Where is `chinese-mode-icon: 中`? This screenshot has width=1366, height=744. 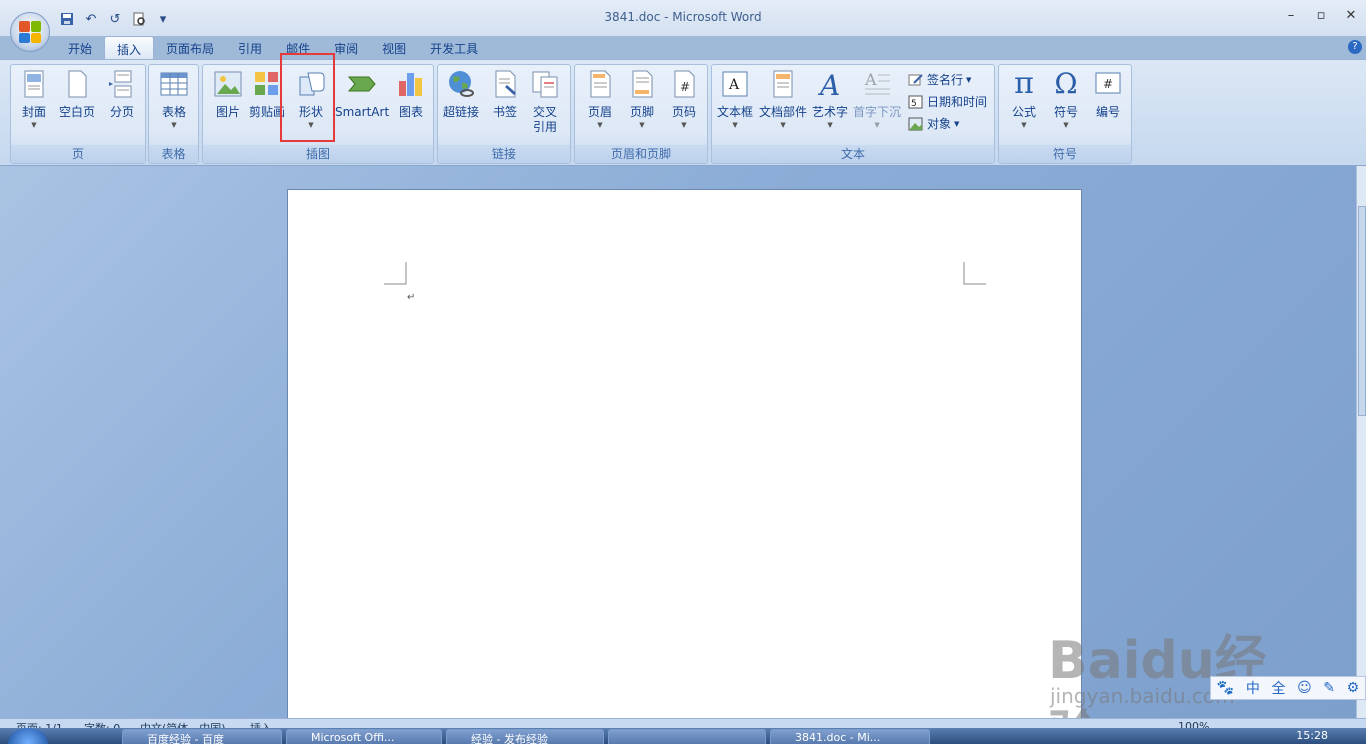
chinese-mode-icon: 中 is located at coordinates (1253, 688).